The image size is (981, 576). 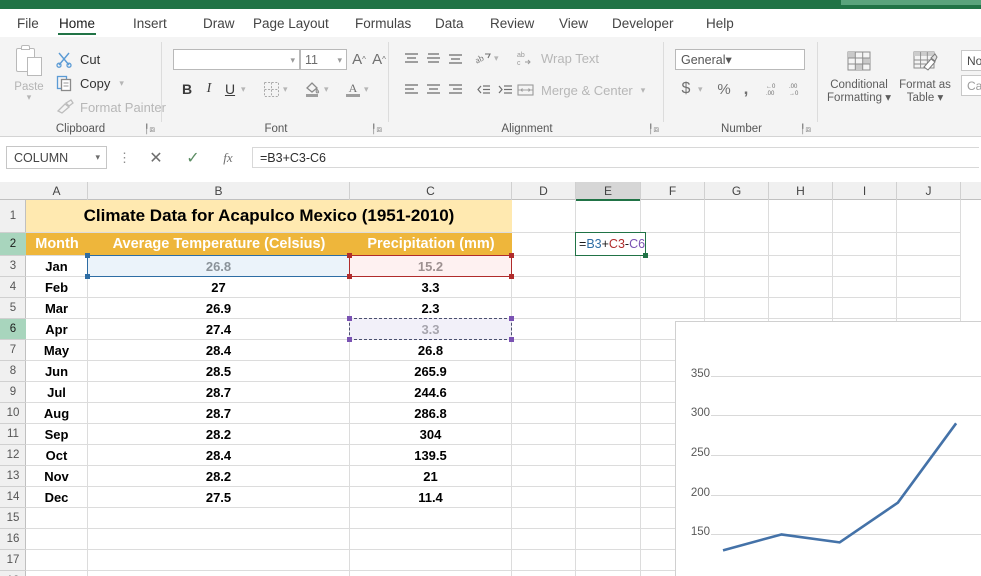 I want to click on align-right-button, so click(x=455, y=89).